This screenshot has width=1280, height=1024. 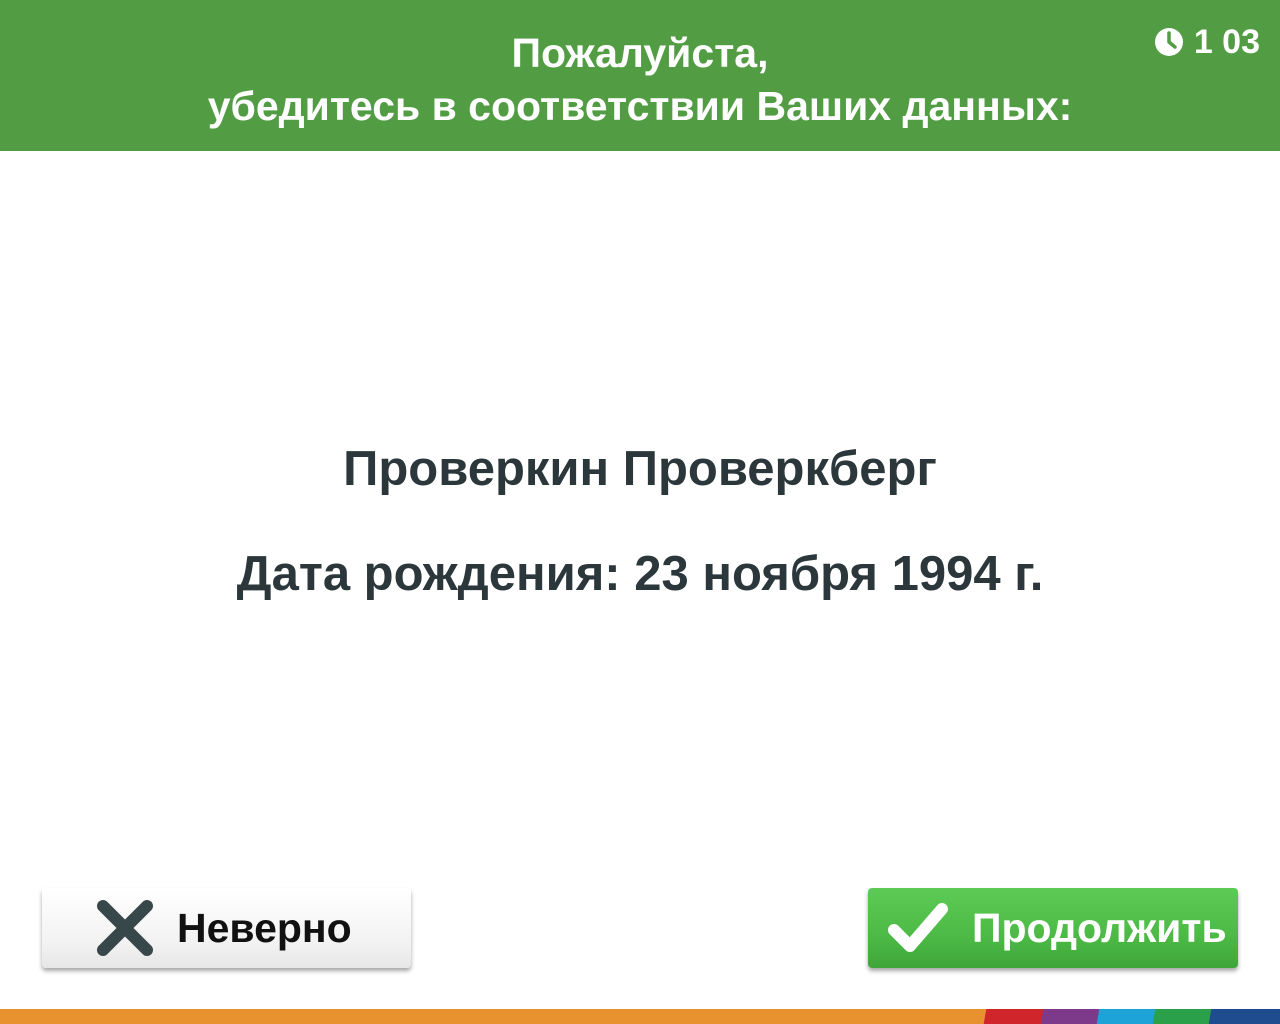 What do you see at coordinates (640, 53) in the screenshot?
I see `title-line-1: Пожалуйста,` at bounding box center [640, 53].